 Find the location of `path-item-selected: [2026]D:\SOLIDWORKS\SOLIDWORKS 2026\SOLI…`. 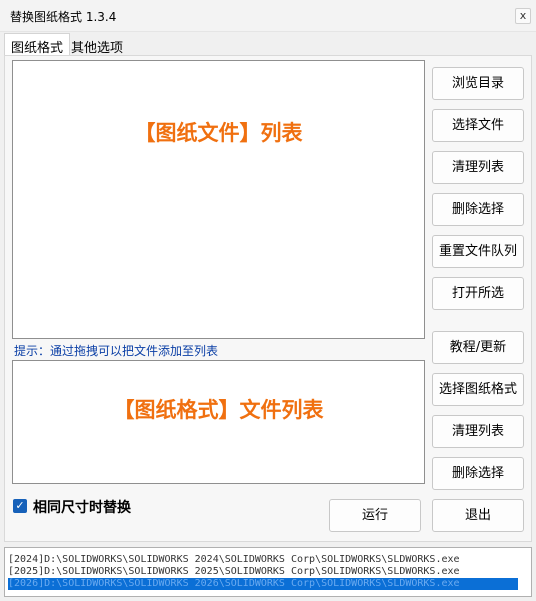

path-item-selected: [2026]D:\SOLIDWORKS\SOLIDWORKS 2026\SOLI… is located at coordinates (263, 584).